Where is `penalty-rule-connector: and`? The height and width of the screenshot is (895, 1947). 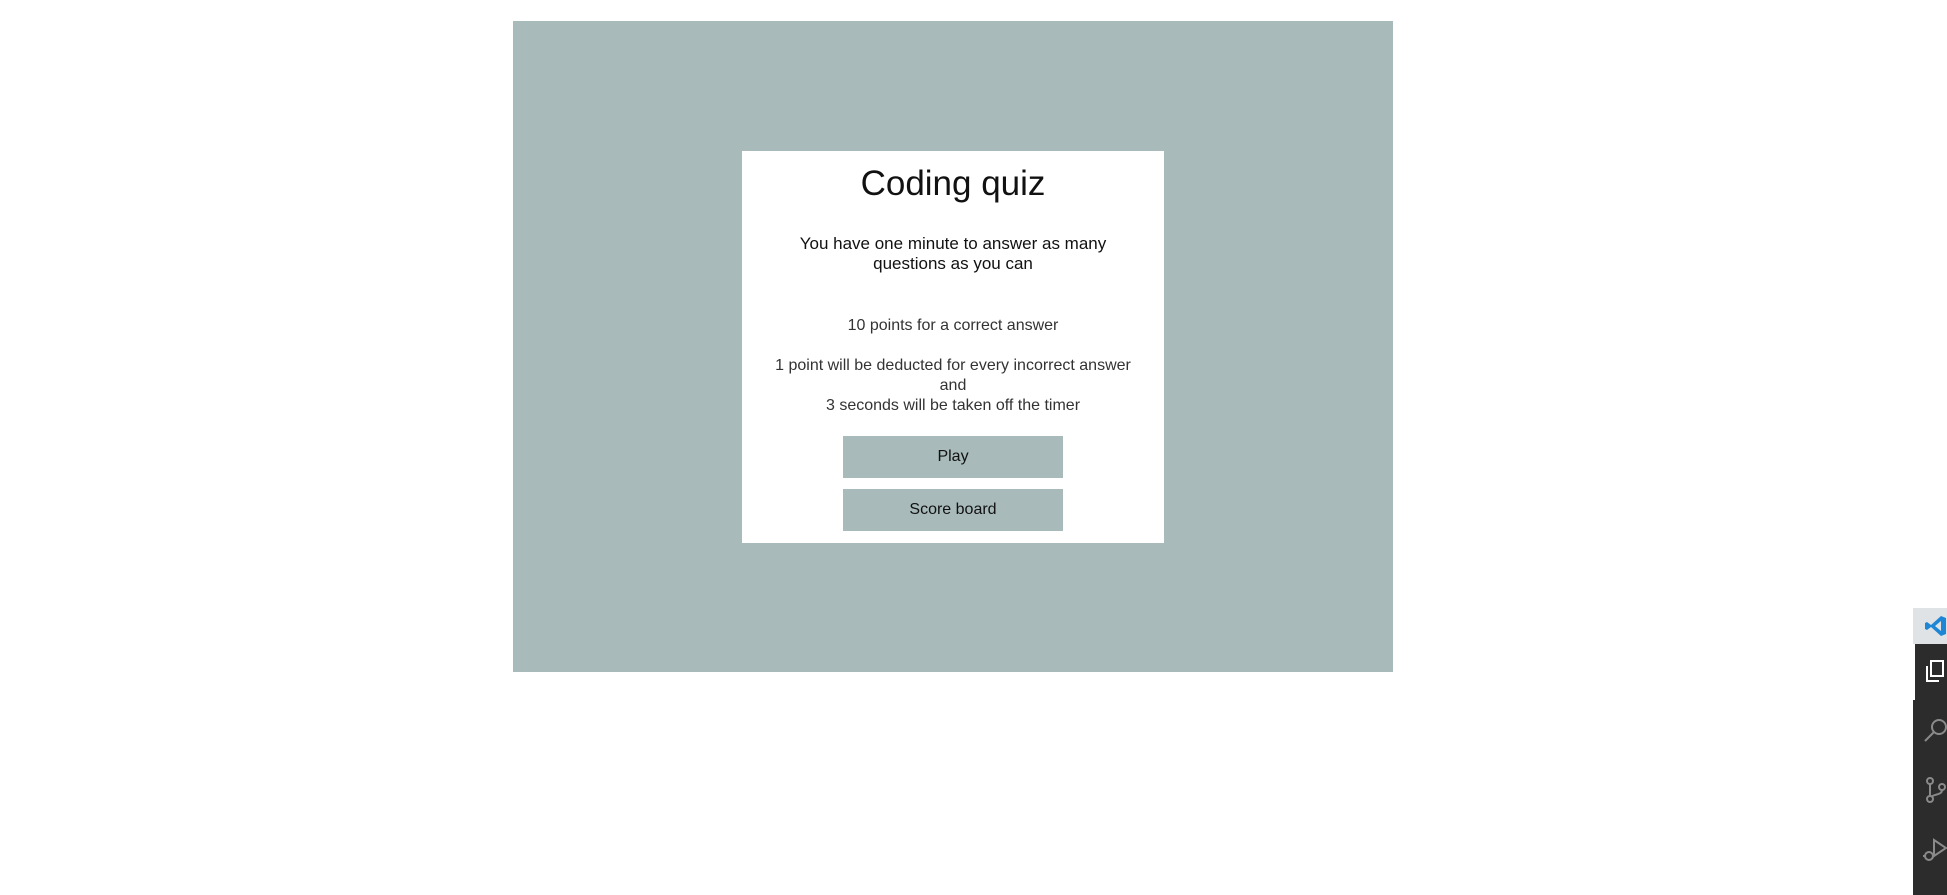 penalty-rule-connector: and is located at coordinates (953, 385).